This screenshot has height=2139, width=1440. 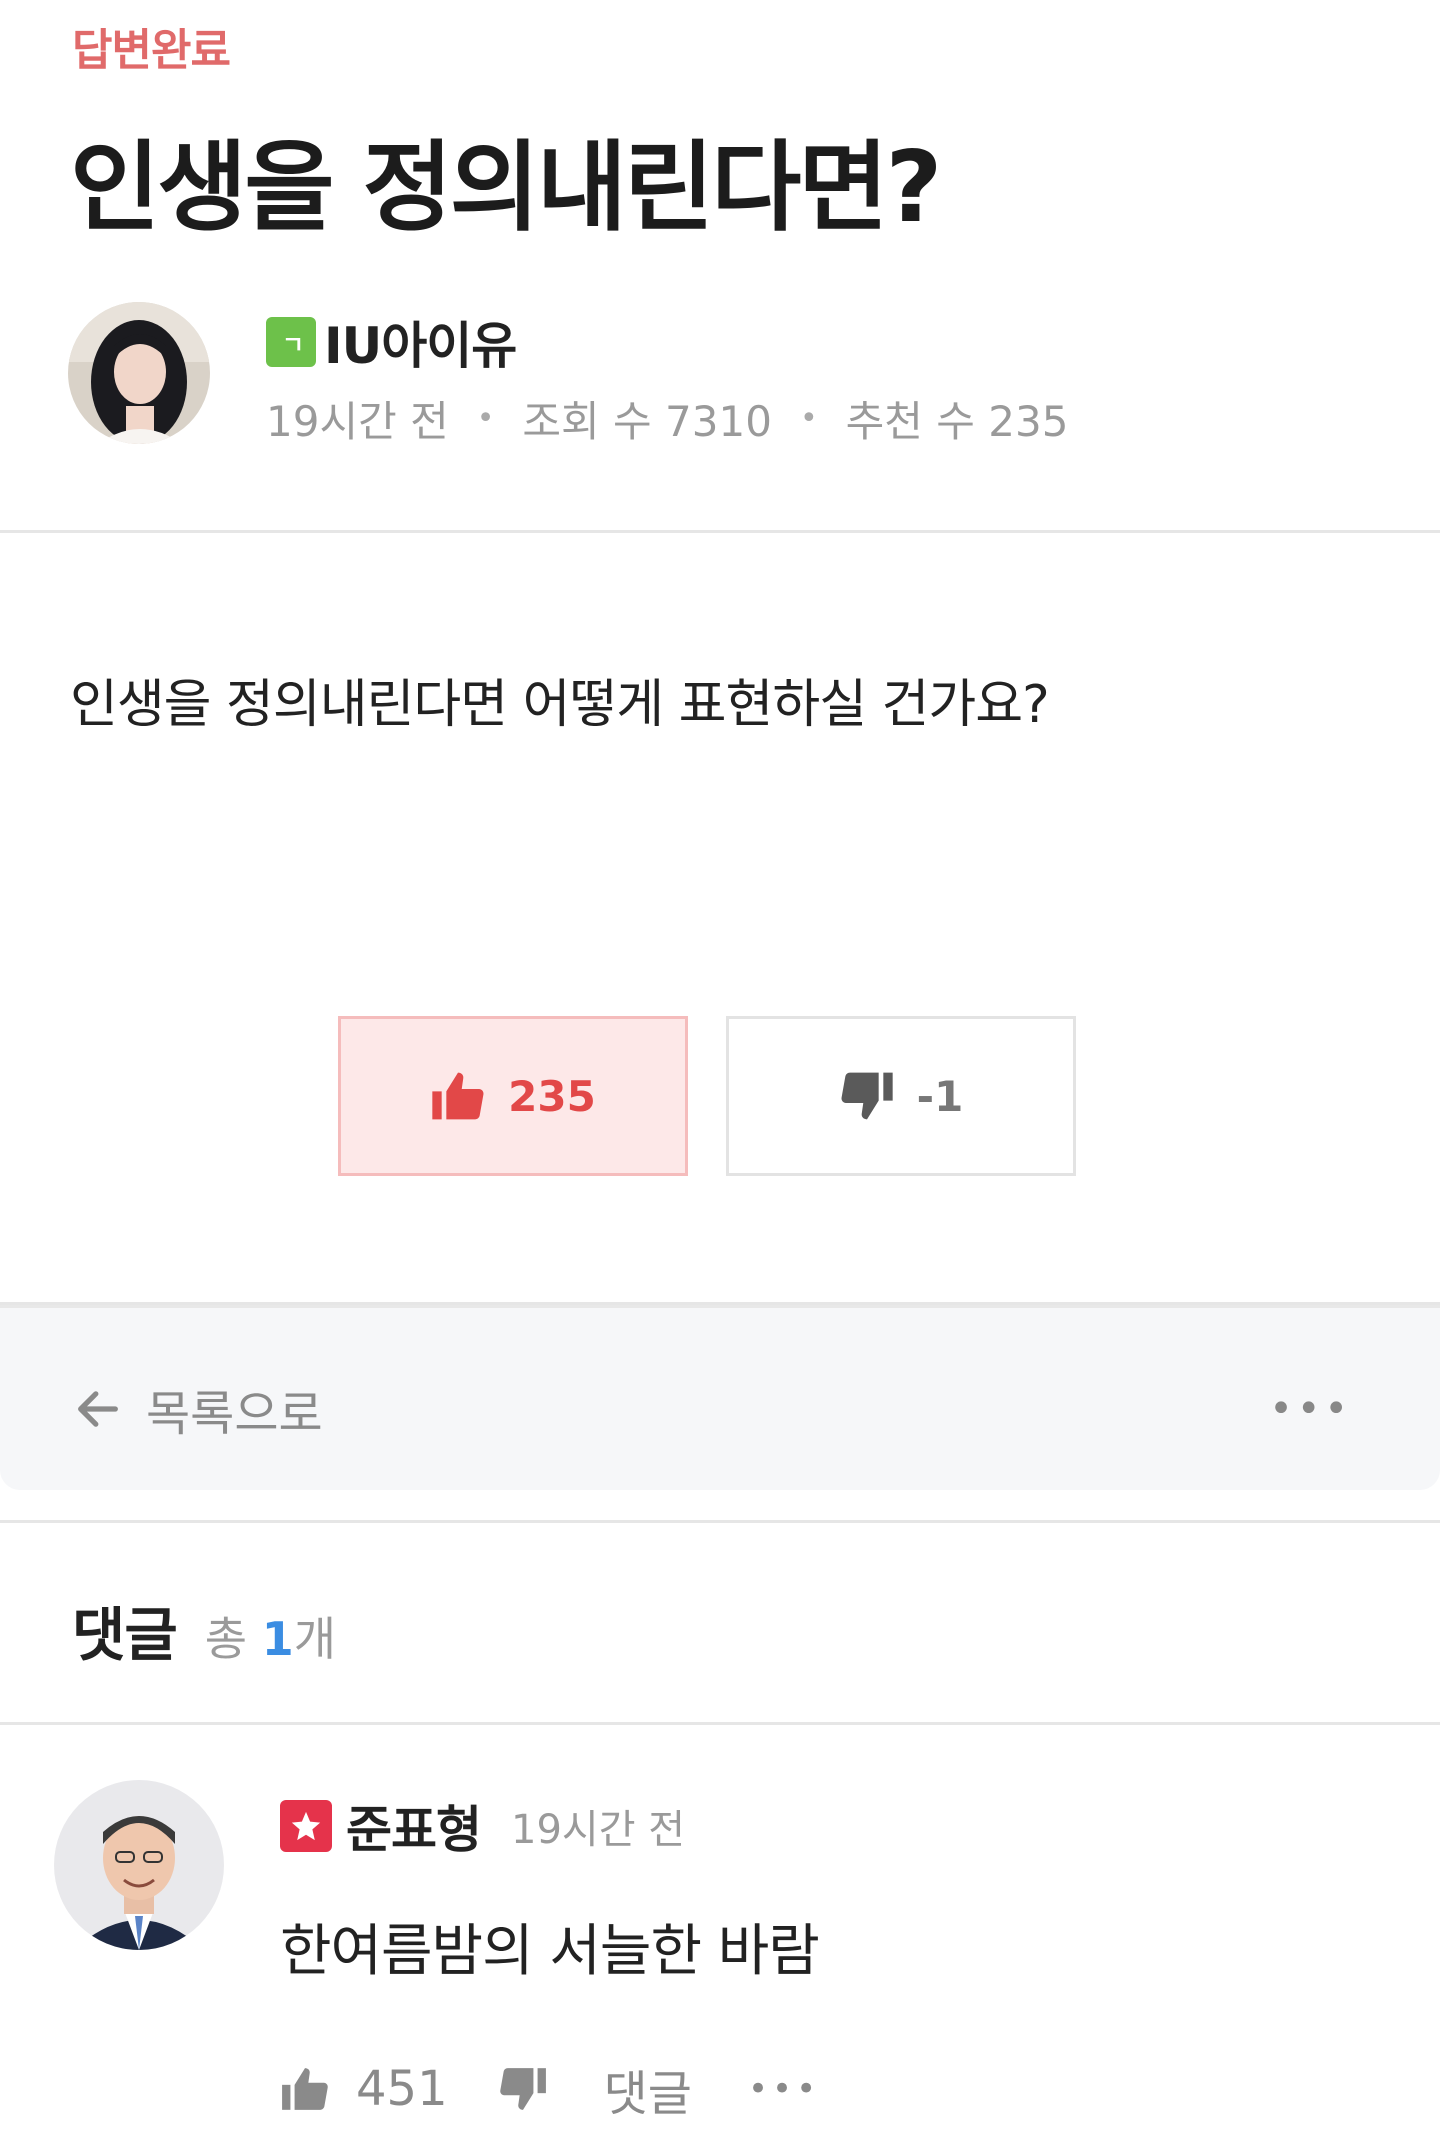 What do you see at coordinates (957, 421) in the screenshot?
I see `recommend-count: 추천 수 235` at bounding box center [957, 421].